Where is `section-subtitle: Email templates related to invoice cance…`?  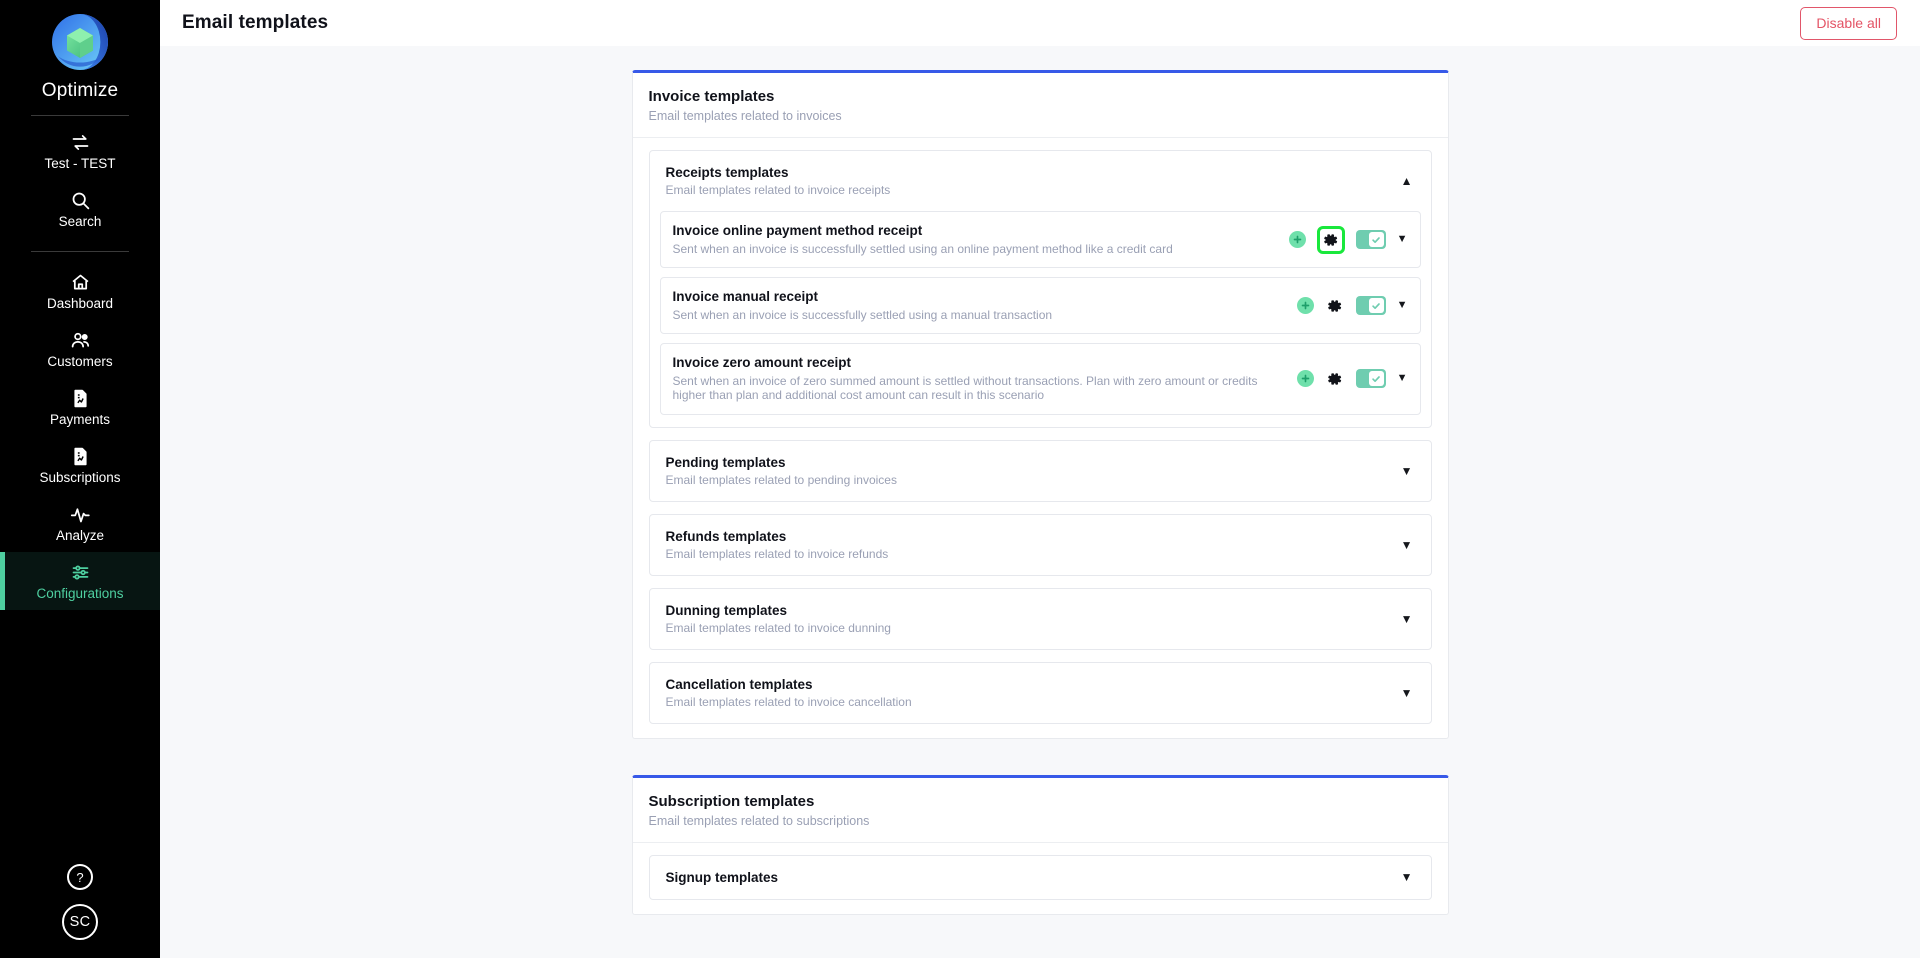 section-subtitle: Email templates related to invoice cance… is located at coordinates (788, 701).